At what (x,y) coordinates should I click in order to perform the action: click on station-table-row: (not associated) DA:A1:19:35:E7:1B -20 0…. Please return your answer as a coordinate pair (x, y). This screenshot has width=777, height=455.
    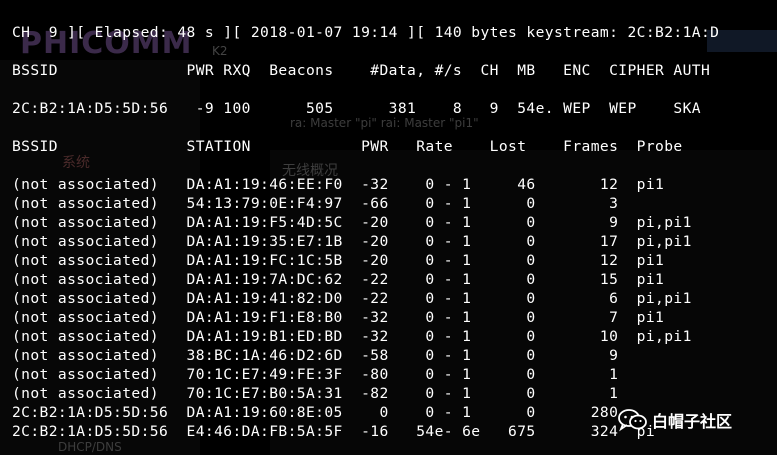
    Looking at the image, I should click on (352, 241).